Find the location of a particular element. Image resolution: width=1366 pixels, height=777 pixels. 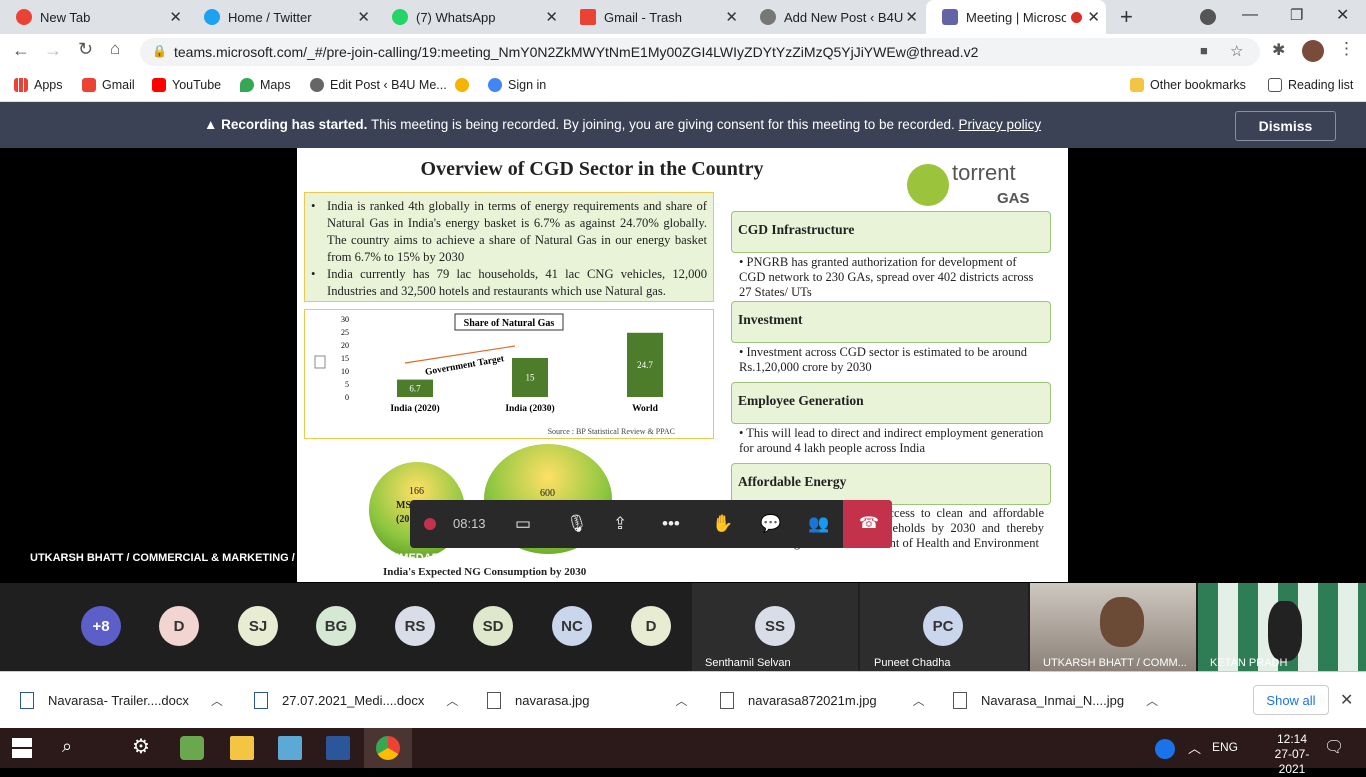

participant-avatar: SD is located at coordinates (493, 626).